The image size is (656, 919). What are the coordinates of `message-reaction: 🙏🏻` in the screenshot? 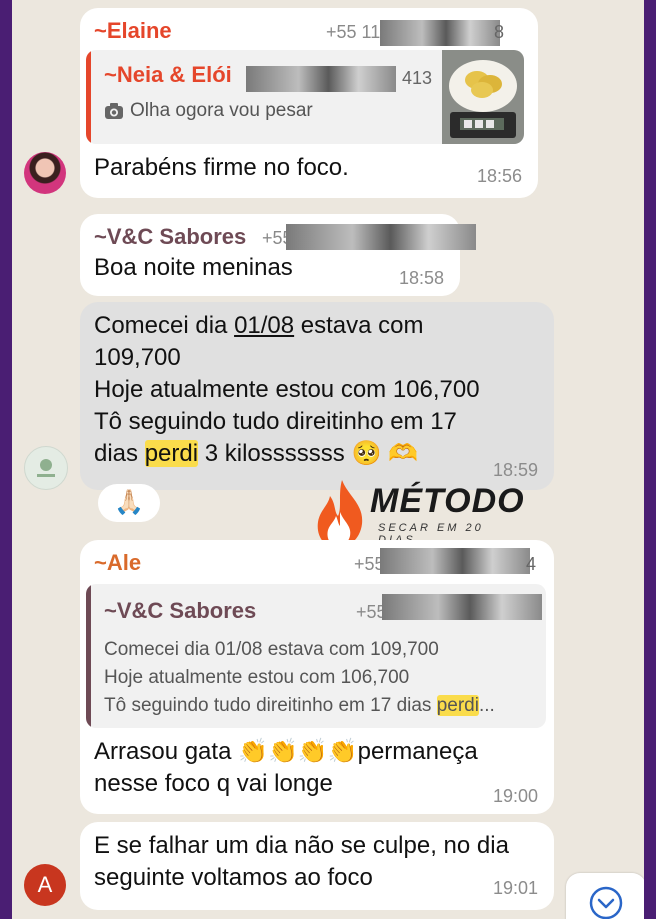 It's located at (129, 503).